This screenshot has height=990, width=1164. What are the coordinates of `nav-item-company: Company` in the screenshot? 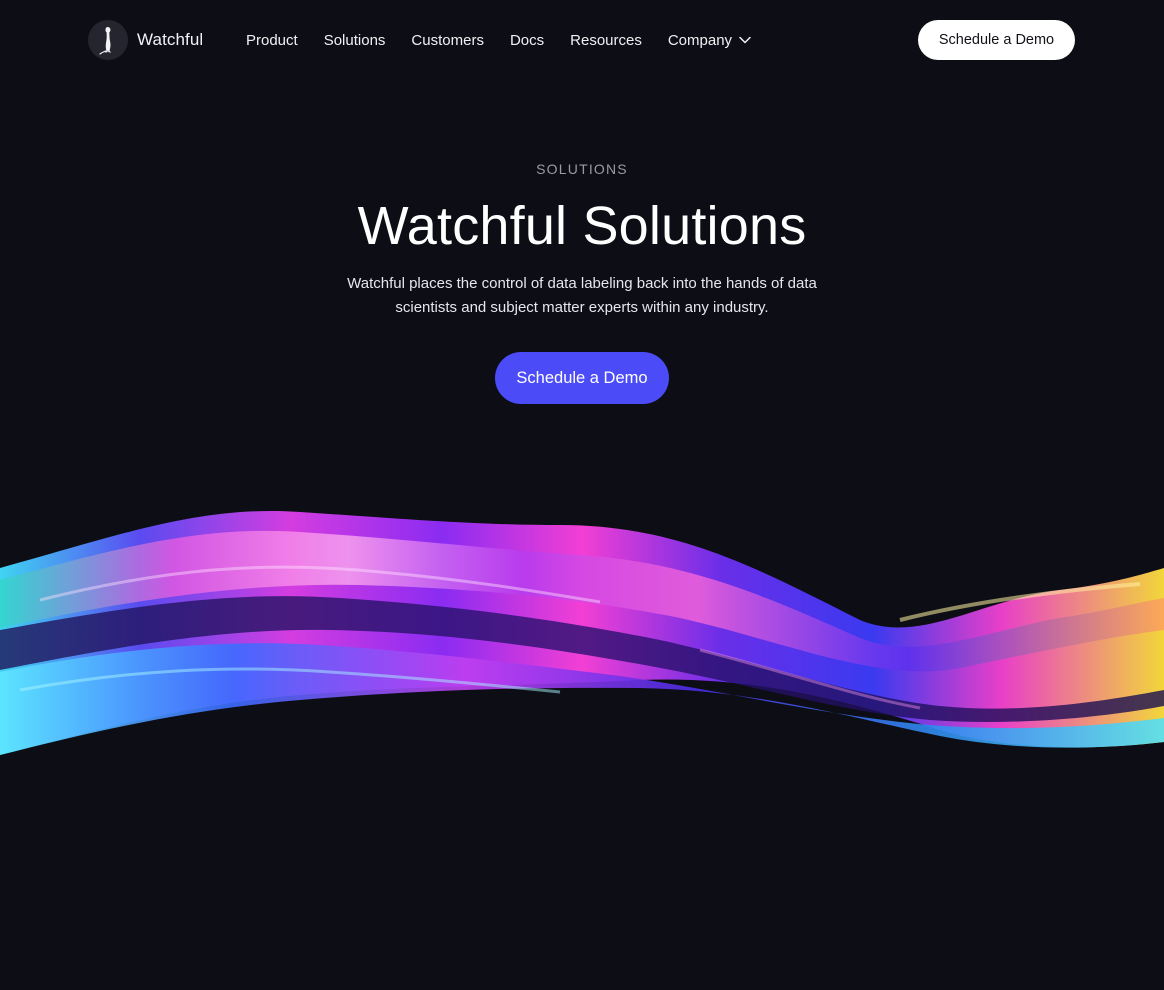 It's located at (709, 40).